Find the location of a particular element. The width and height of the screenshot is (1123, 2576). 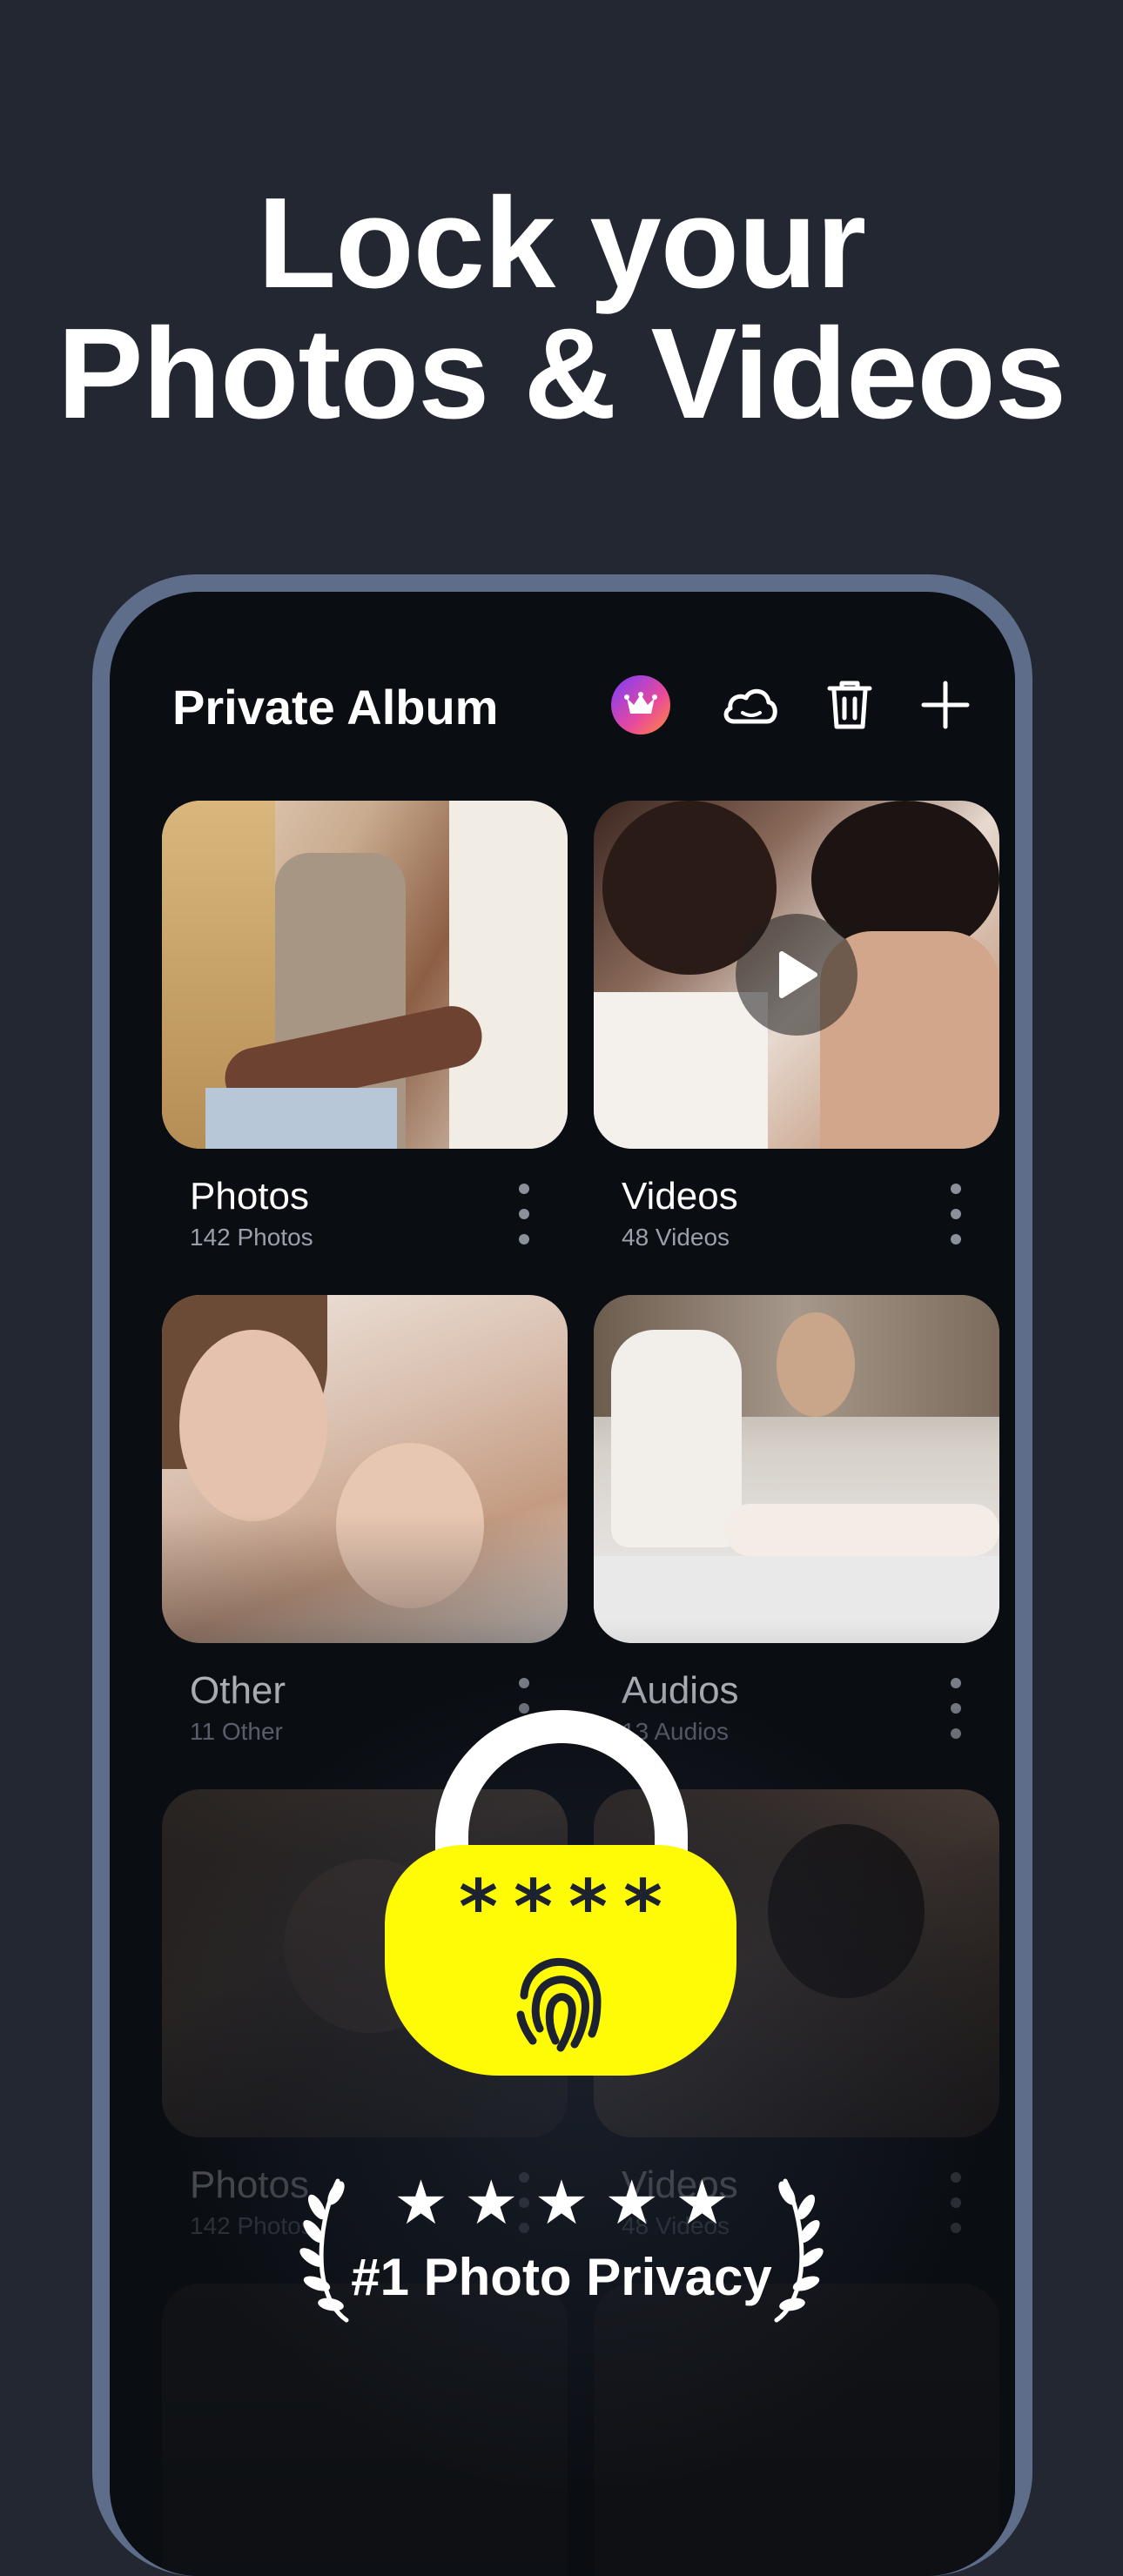

trash-icon is located at coordinates (850, 705).